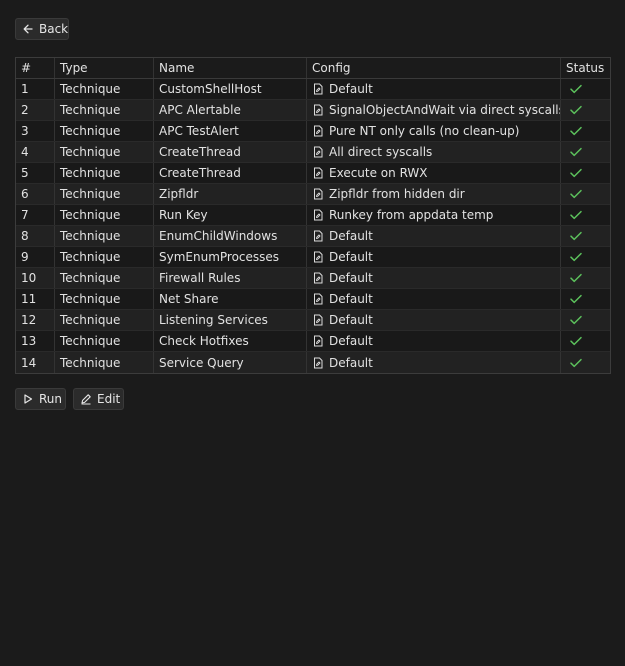 The width and height of the screenshot is (625, 666). I want to click on row-number: 8, so click(35, 236).